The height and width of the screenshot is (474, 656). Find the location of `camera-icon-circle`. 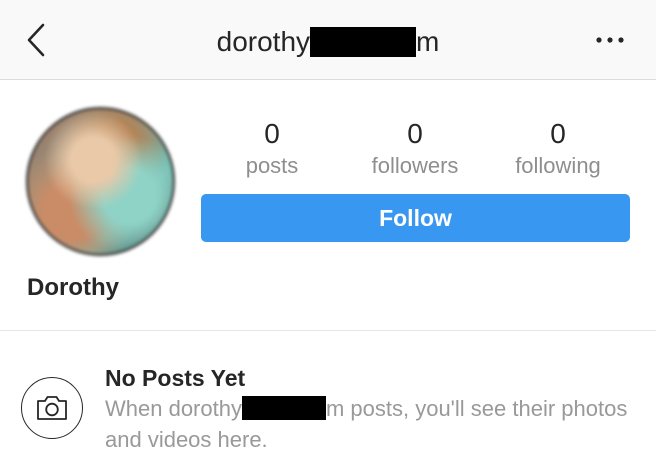

camera-icon-circle is located at coordinates (52, 408).